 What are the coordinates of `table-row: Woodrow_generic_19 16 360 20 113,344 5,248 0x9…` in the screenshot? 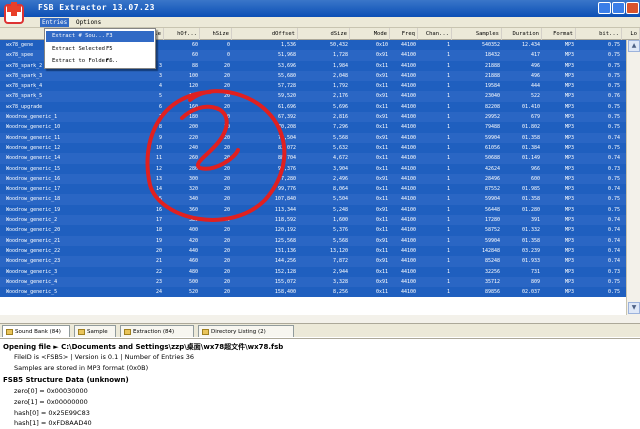 It's located at (313, 210).